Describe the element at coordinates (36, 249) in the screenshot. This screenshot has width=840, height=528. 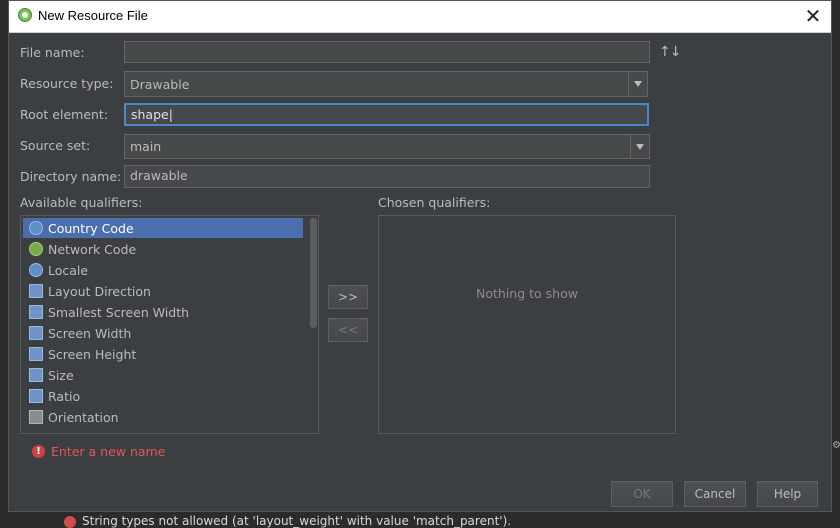
I see `network-icon` at that location.